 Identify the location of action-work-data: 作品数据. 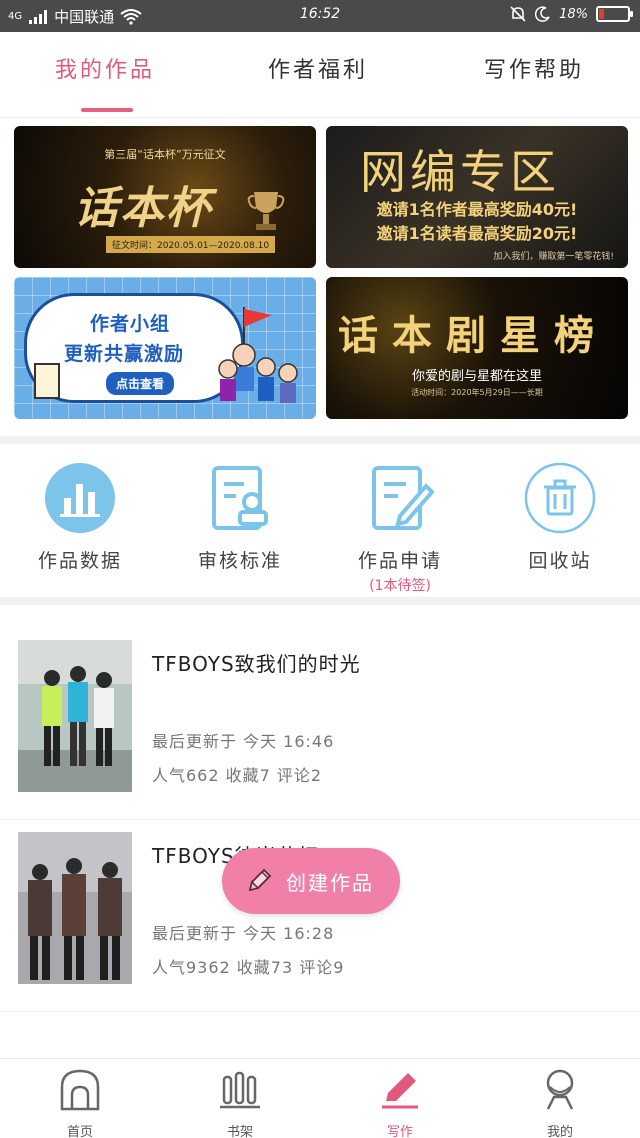
(80, 517).